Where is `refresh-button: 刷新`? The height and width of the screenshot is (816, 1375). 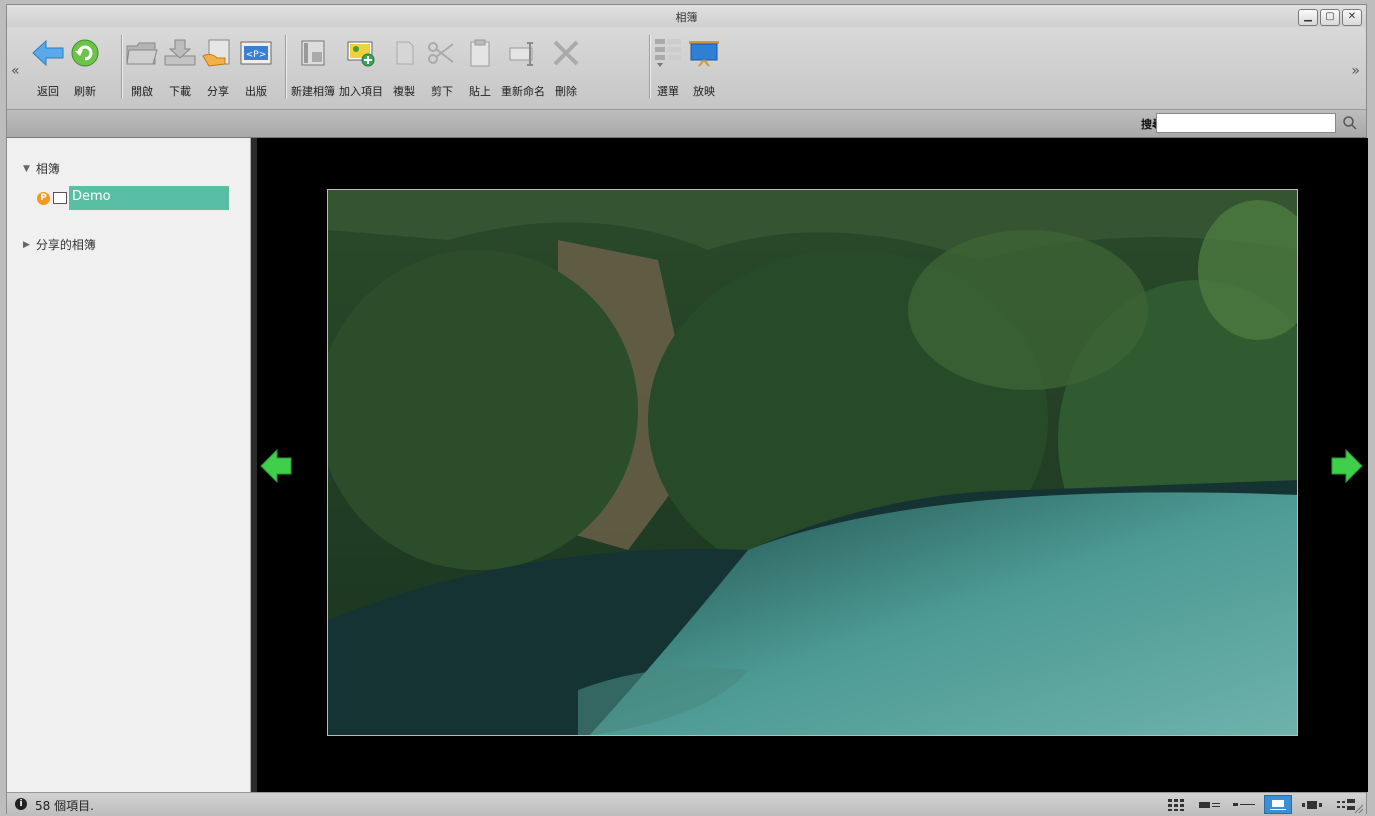 refresh-button: 刷新 is located at coordinates (85, 67).